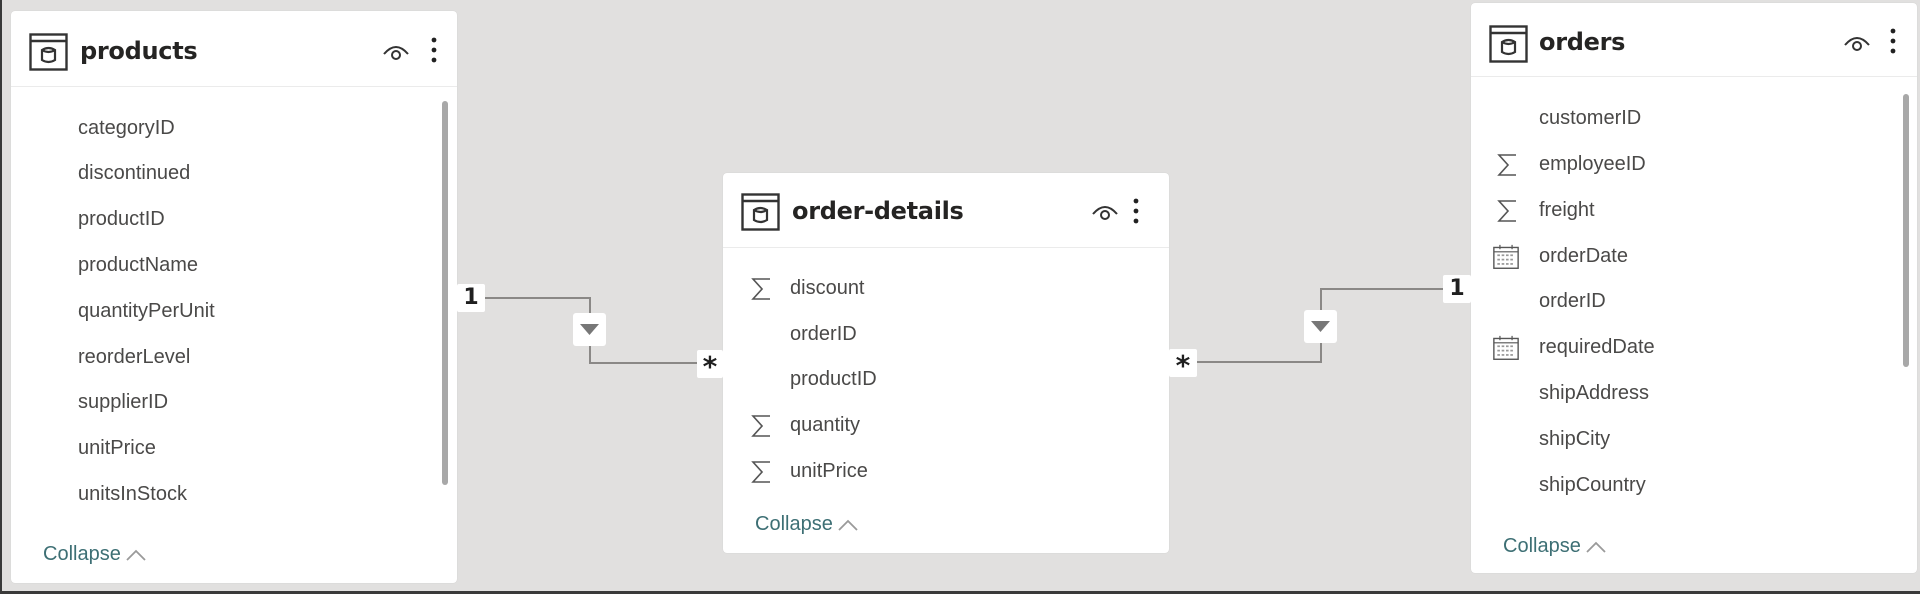  I want to click on field-row: requiredDate, so click(1687, 347).